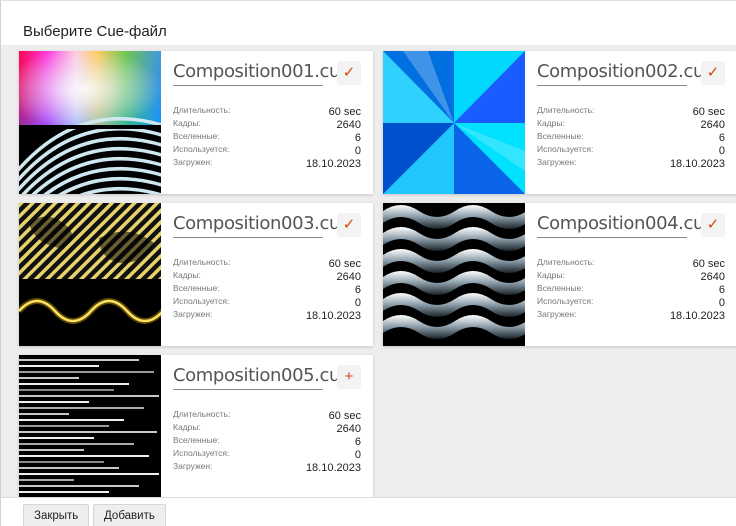 This screenshot has width=736, height=526. What do you see at coordinates (262, 71) in the screenshot?
I see `cue-file-name: Composition001.cue` at bounding box center [262, 71].